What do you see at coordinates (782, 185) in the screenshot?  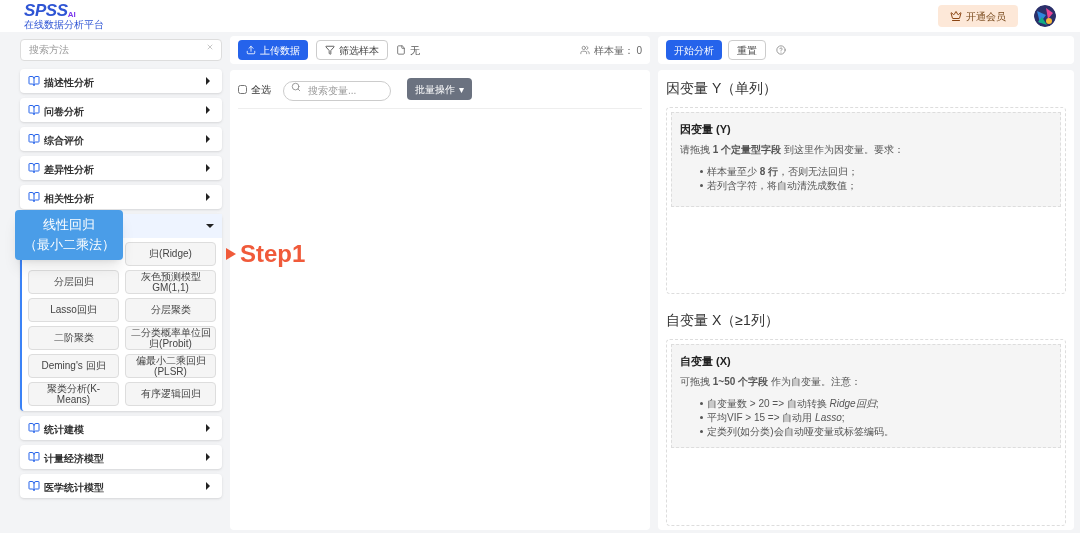 I see `hint-item: 若列含字符，将自动清洗成数值；` at bounding box center [782, 185].